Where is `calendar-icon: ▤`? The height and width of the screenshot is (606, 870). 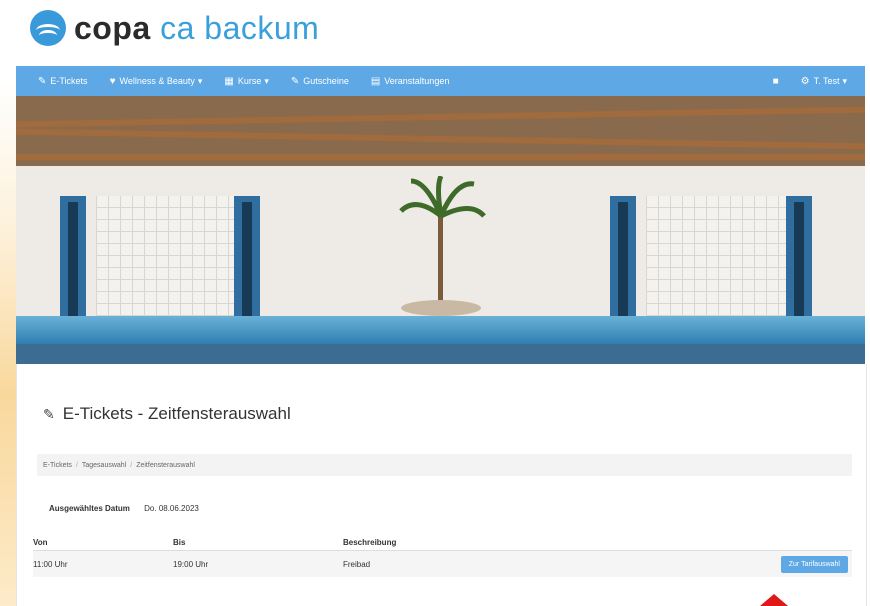 calendar-icon: ▤ is located at coordinates (375, 81).